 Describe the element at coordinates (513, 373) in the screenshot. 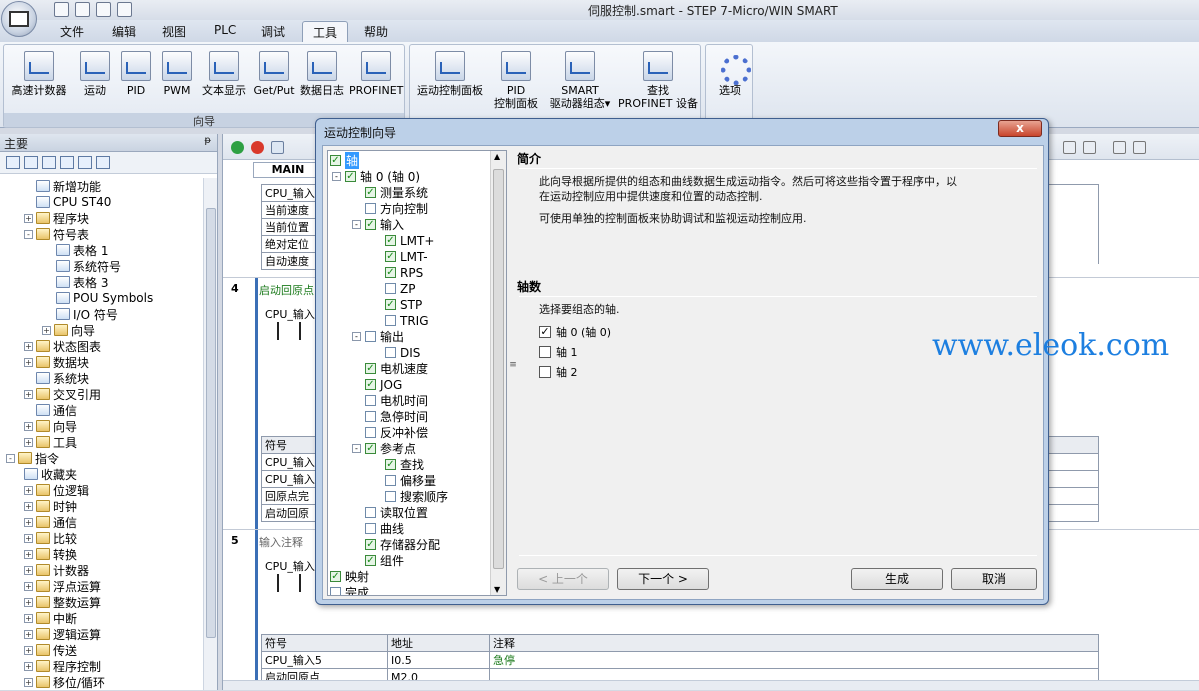

I see `pane-splitter: ≡` at that location.